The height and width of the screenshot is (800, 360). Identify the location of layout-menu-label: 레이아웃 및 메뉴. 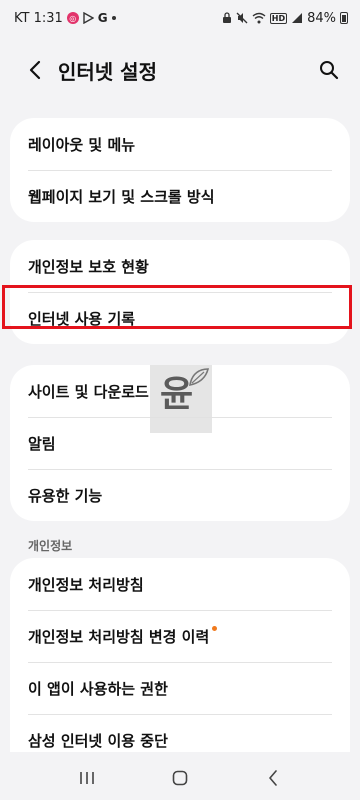
(82, 144).